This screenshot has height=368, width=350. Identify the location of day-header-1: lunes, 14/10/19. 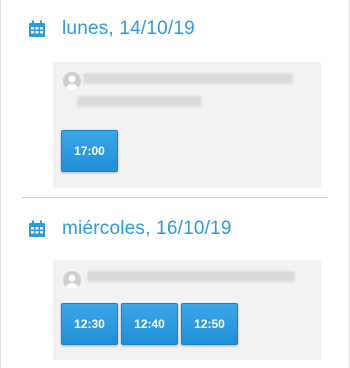
(111, 29).